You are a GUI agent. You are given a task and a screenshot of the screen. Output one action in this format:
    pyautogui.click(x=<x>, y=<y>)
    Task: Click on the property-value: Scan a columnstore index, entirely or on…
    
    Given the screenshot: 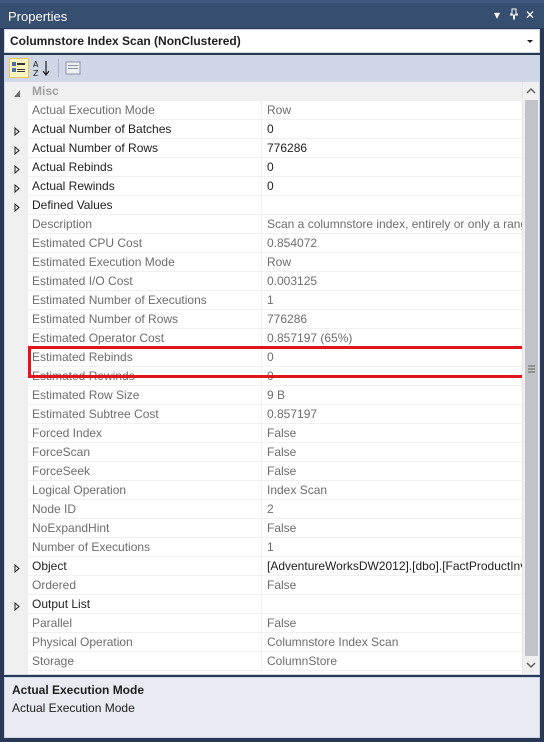 What is the action you would take?
    pyautogui.click(x=392, y=224)
    